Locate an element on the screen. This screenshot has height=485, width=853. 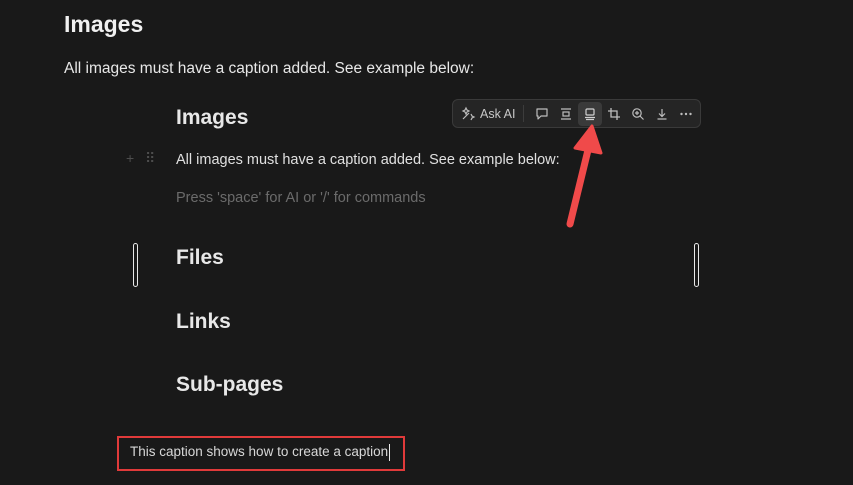
resize-handle-left is located at coordinates (135, 265).